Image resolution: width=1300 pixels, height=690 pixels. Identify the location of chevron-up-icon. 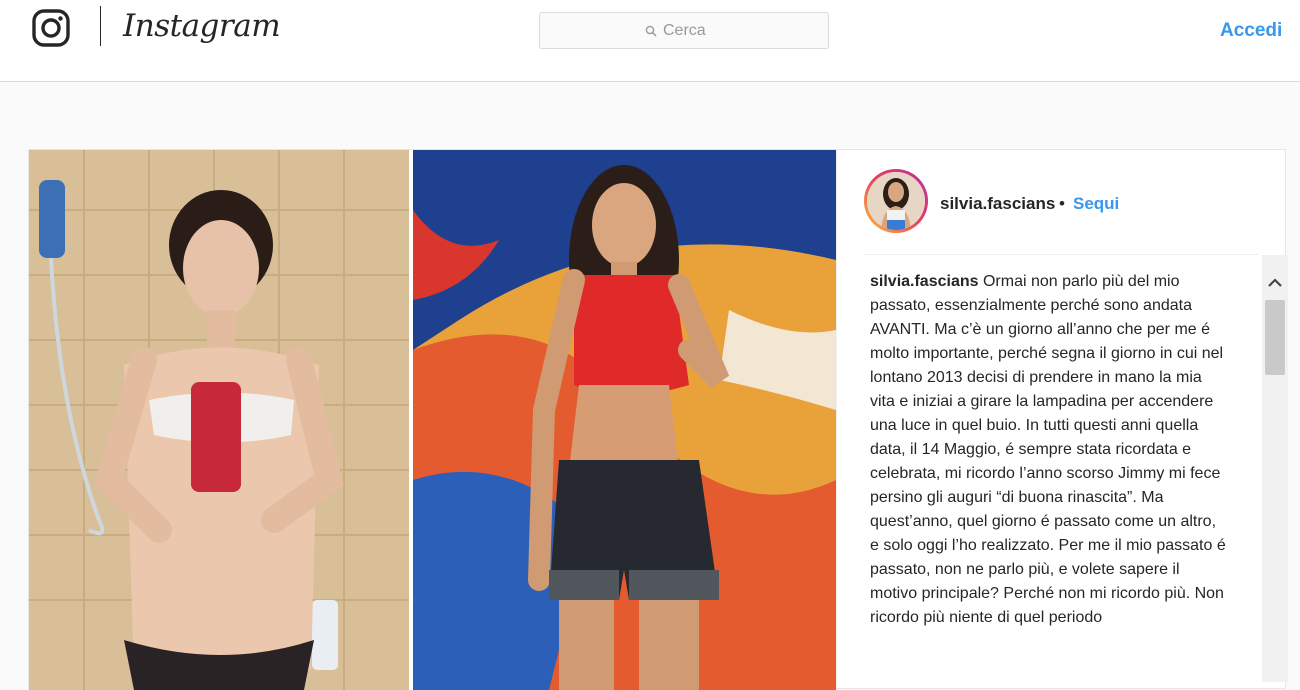
(1275, 283).